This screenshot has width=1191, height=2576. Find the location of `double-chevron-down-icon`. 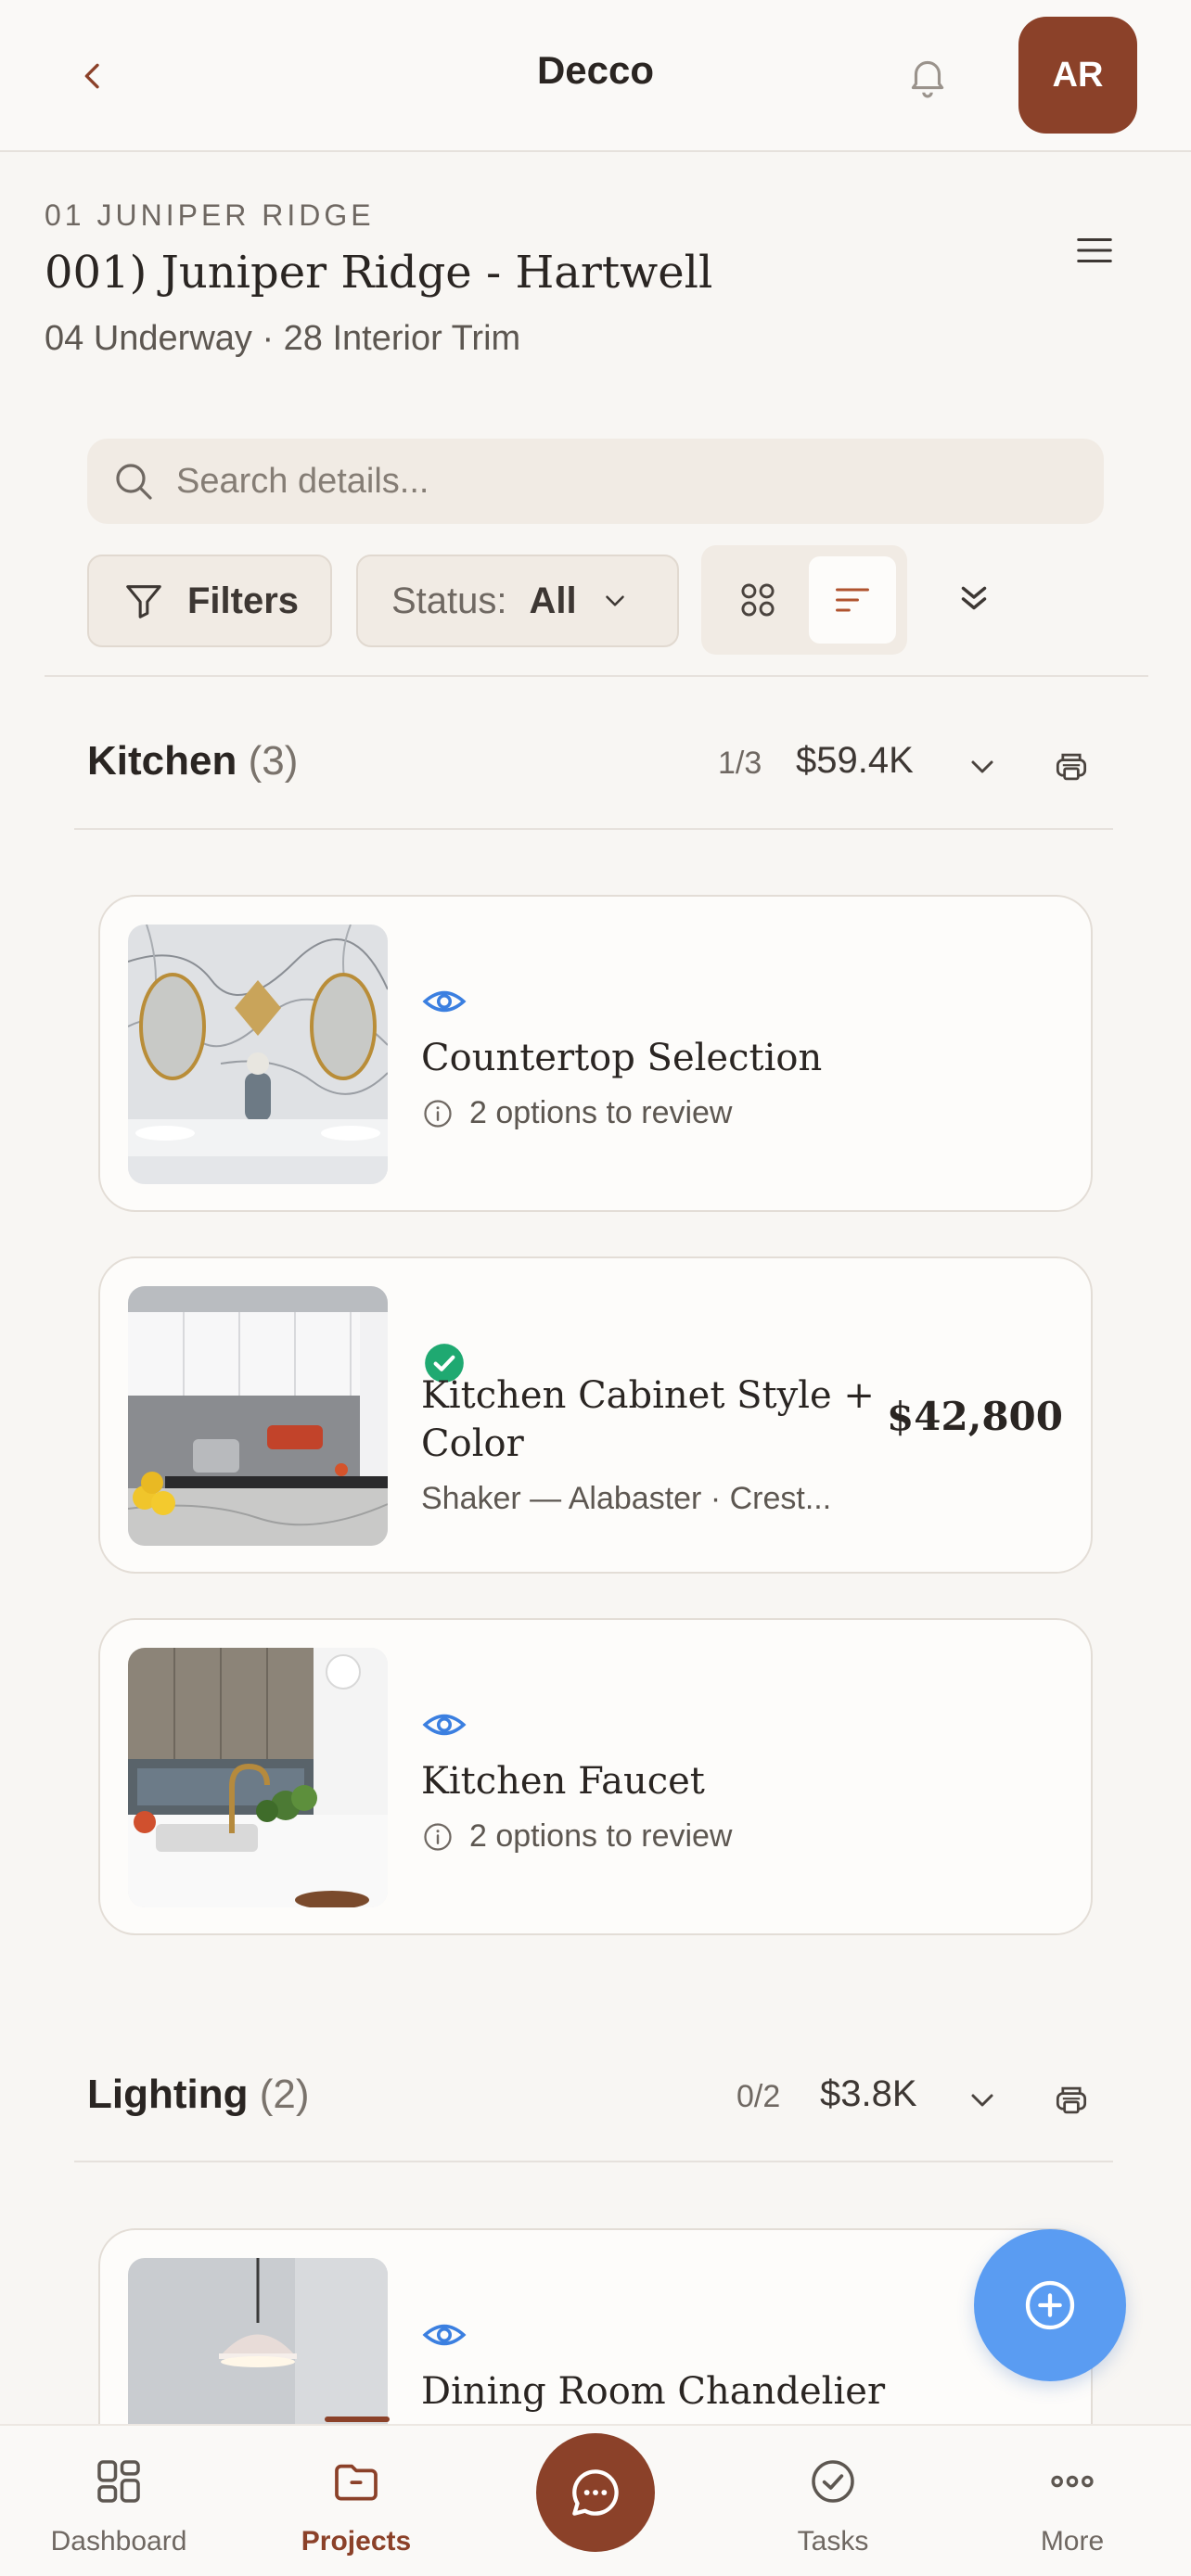

double-chevron-down-icon is located at coordinates (974, 598).